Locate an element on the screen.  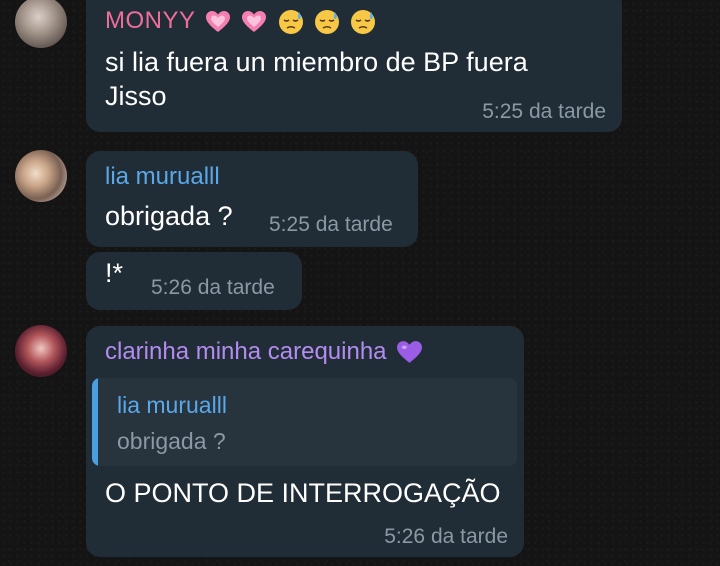
reply-quote-sender: lia murualll is located at coordinates (172, 405).